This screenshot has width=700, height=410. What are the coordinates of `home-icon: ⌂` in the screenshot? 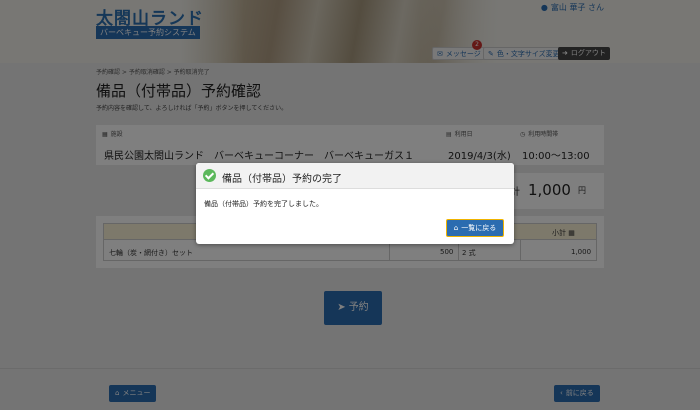 It's located at (456, 228).